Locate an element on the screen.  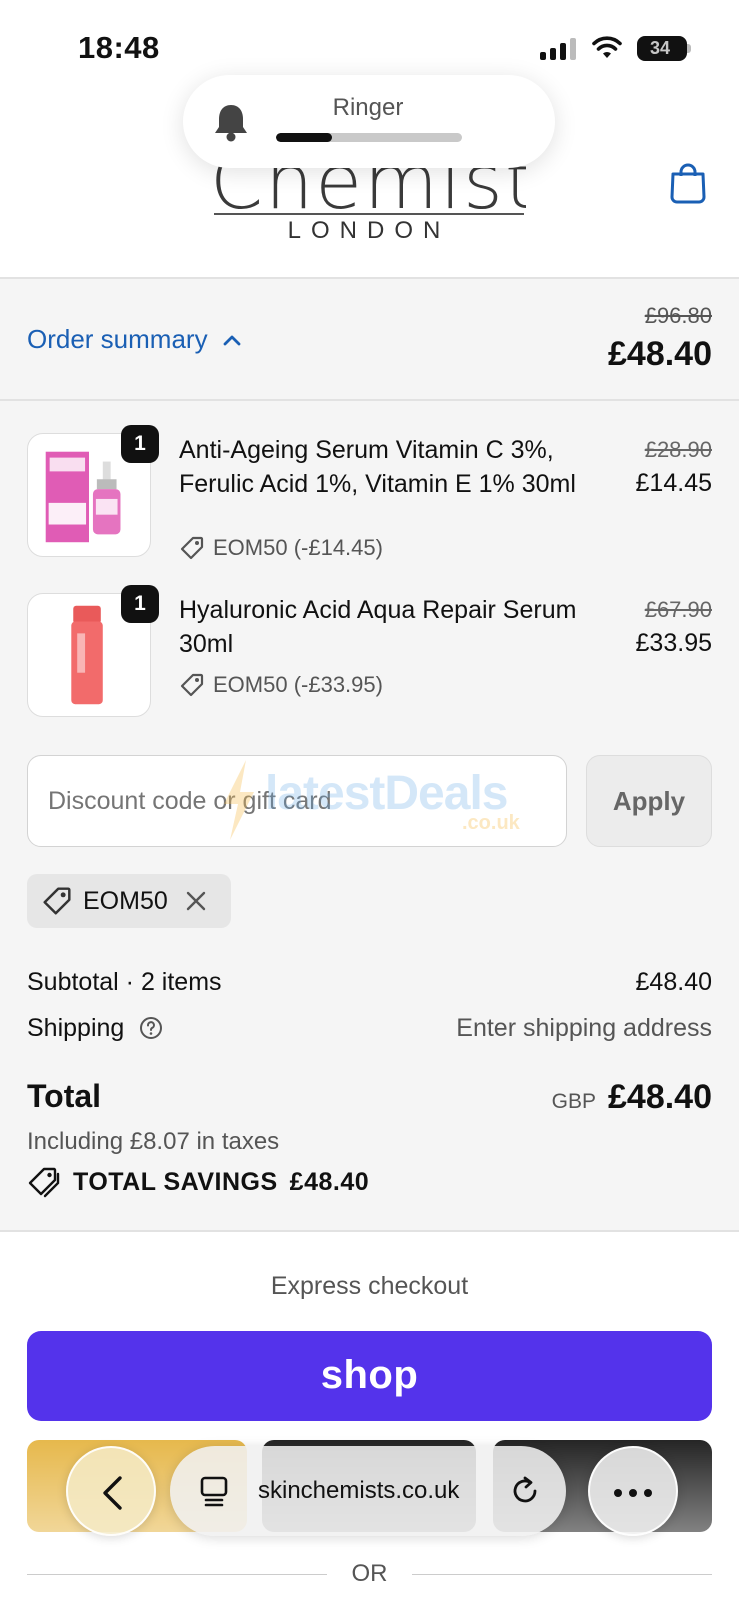
item-discount-text: EOM50 (-£14.45) is located at coordinates (298, 547).